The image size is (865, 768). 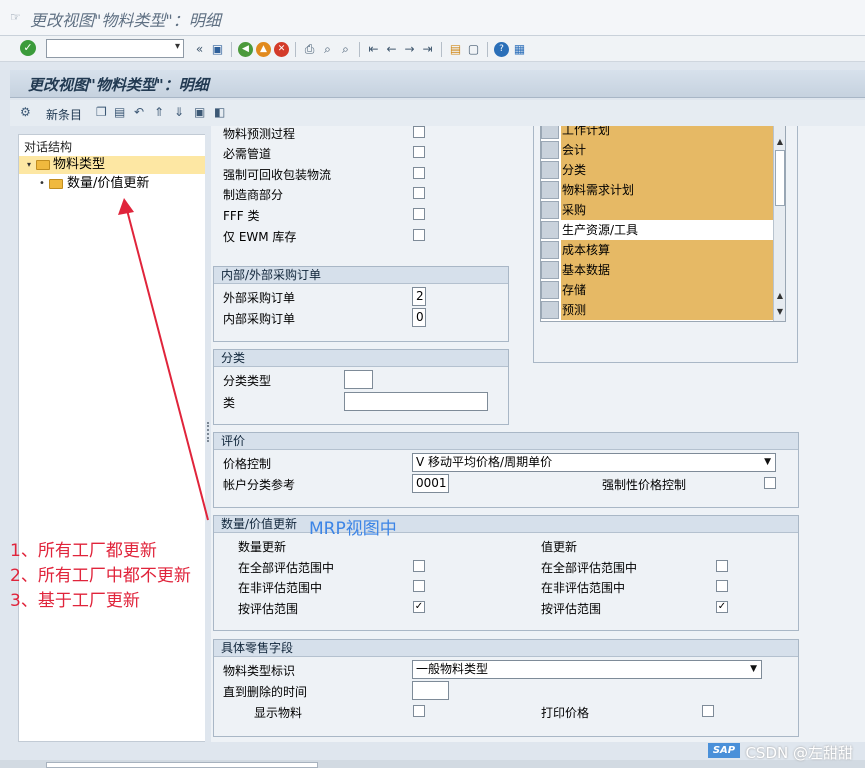 What do you see at coordinates (353, 529) in the screenshot?
I see `mrp-view-note: MRP视图中` at bounding box center [353, 529].